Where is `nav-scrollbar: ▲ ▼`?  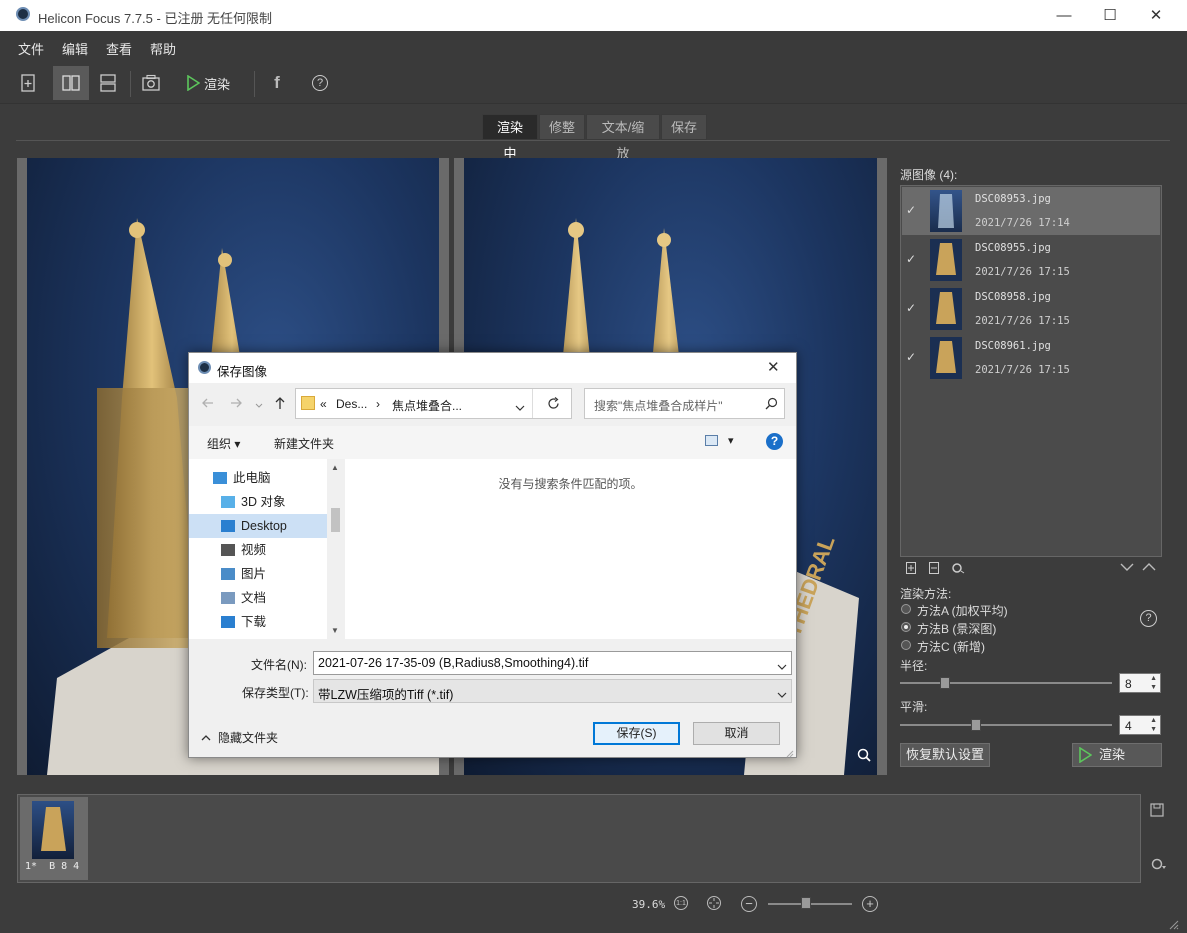
nav-scrollbar: ▲ ▼ is located at coordinates (335, 549).